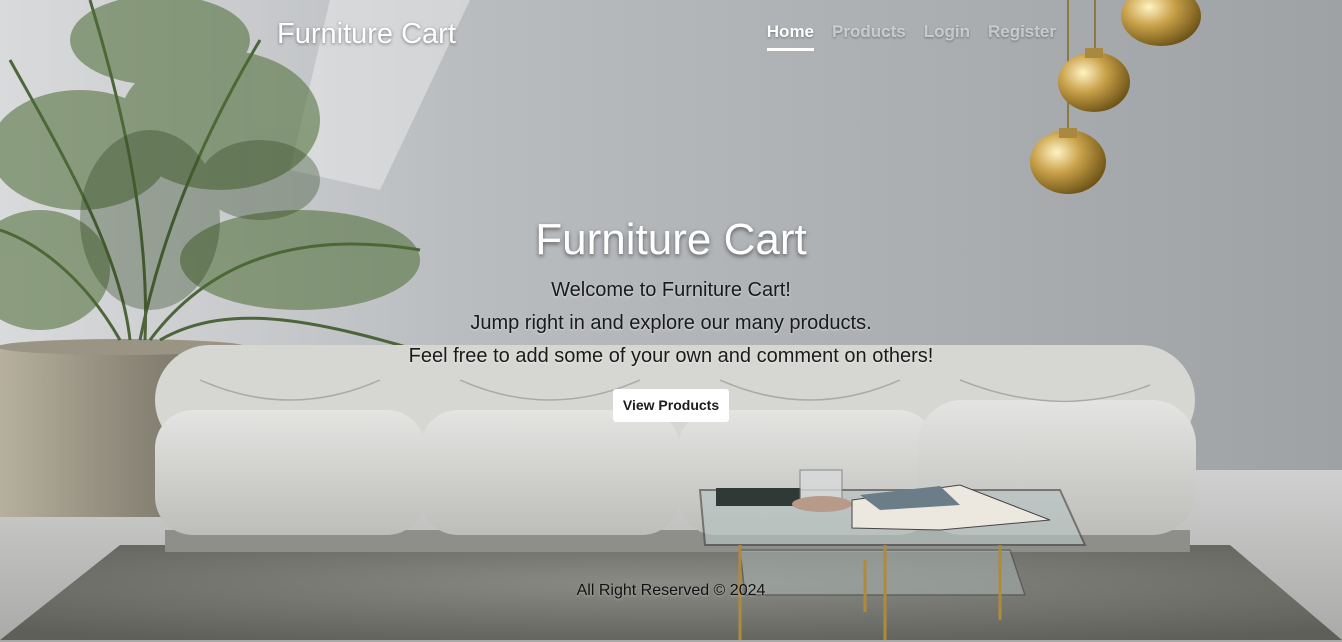 The image size is (1342, 642). What do you see at coordinates (1022, 36) in the screenshot?
I see `nav-link-register: Register` at bounding box center [1022, 36].